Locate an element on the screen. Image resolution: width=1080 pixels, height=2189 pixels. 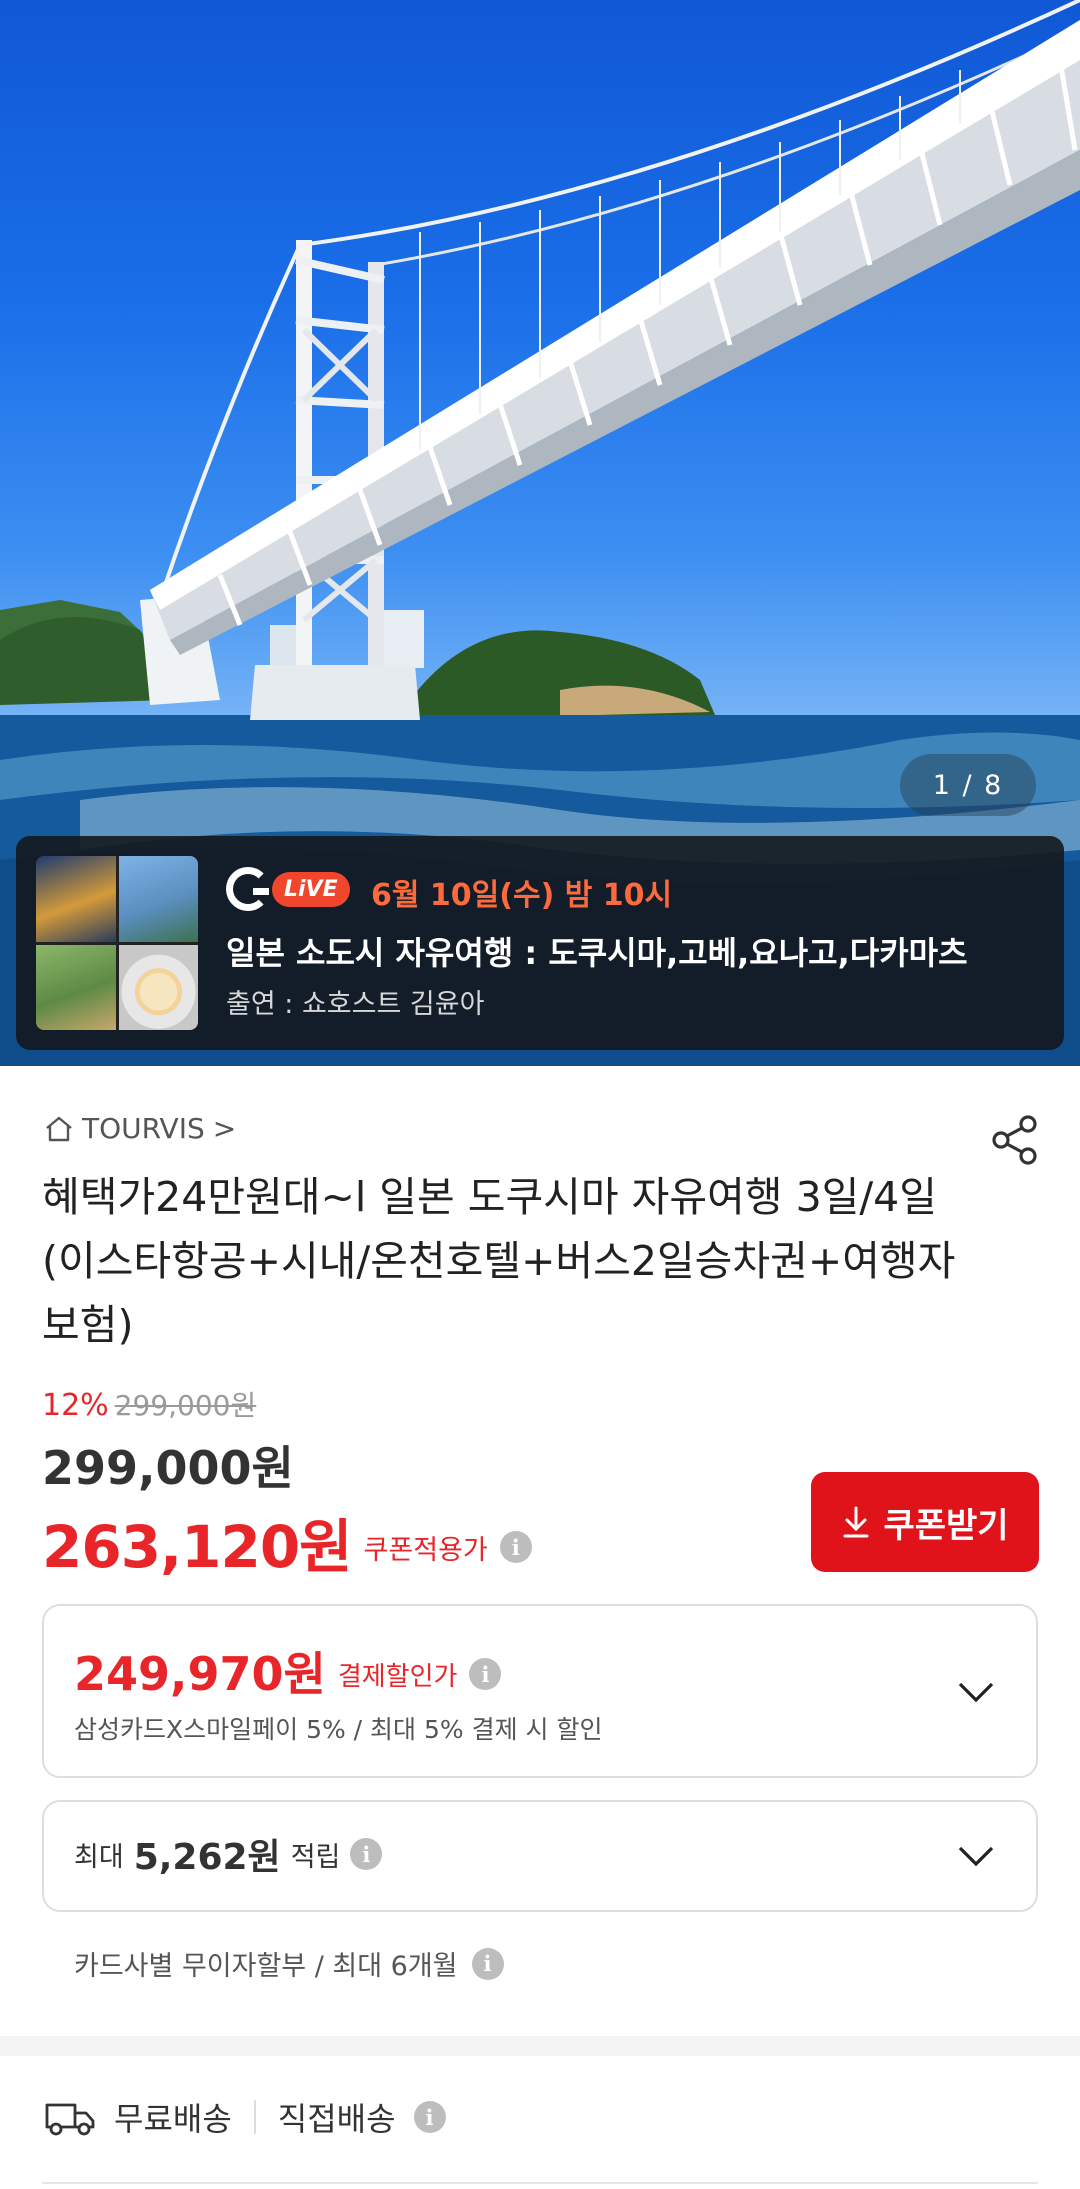
installment-text: 카드사별 무이자할부 / 최대 6개월 is located at coordinates (266, 1966).